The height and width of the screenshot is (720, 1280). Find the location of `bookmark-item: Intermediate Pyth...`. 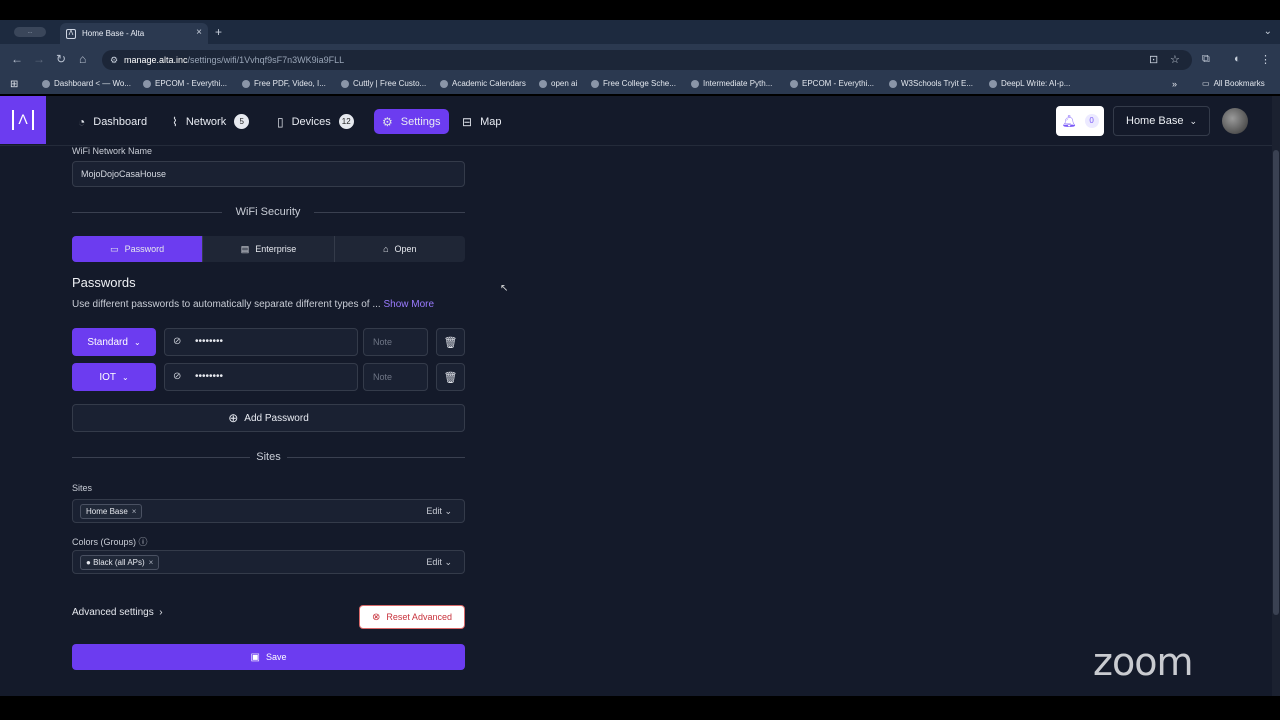

bookmark-item: Intermediate Pyth... is located at coordinates (731, 83).